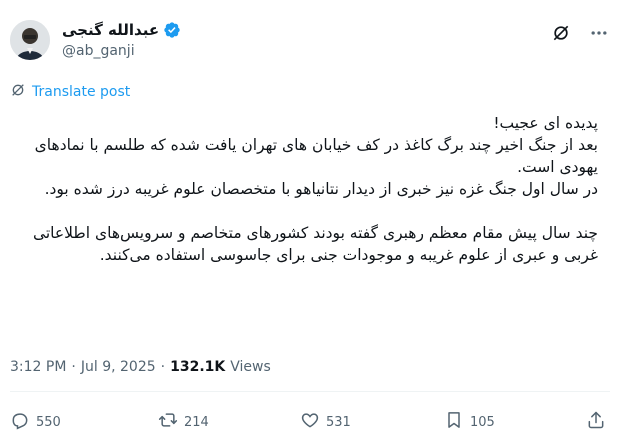  I want to click on translate-label: Translate post, so click(81, 92).